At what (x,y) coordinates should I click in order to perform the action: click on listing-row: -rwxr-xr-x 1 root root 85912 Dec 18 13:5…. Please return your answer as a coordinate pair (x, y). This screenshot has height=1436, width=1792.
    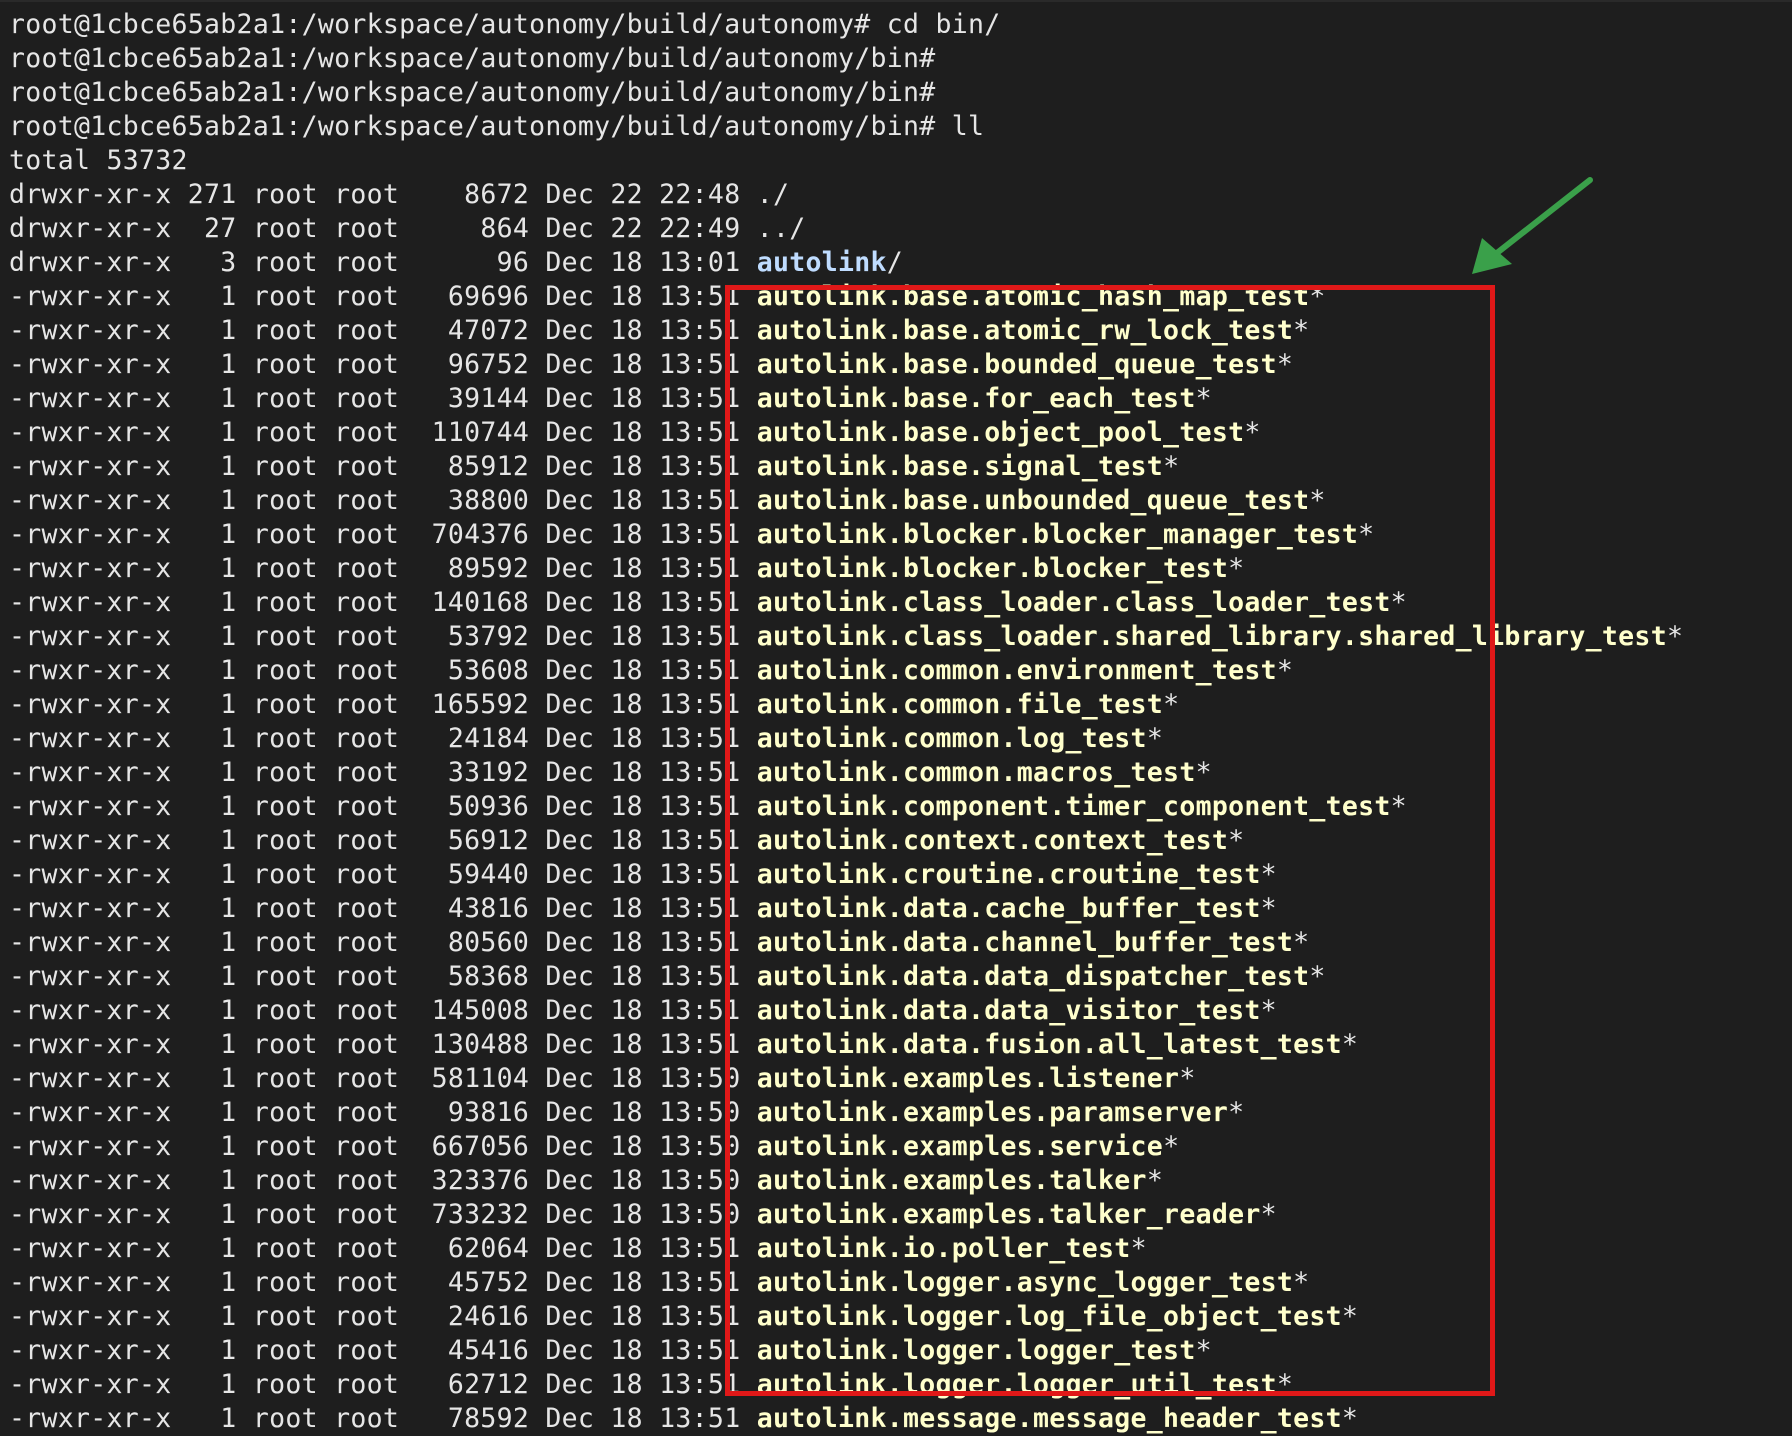
    Looking at the image, I should click on (900, 467).